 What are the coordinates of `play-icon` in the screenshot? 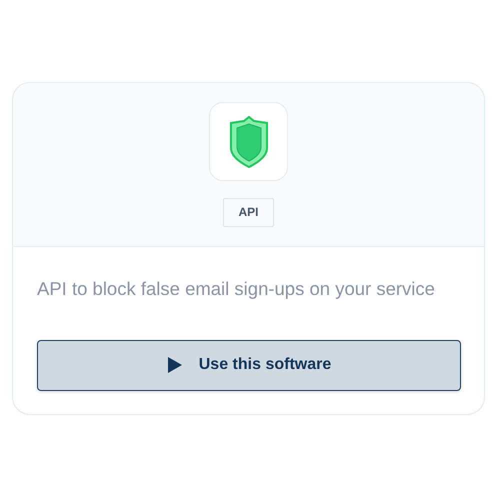 It's located at (174, 365).